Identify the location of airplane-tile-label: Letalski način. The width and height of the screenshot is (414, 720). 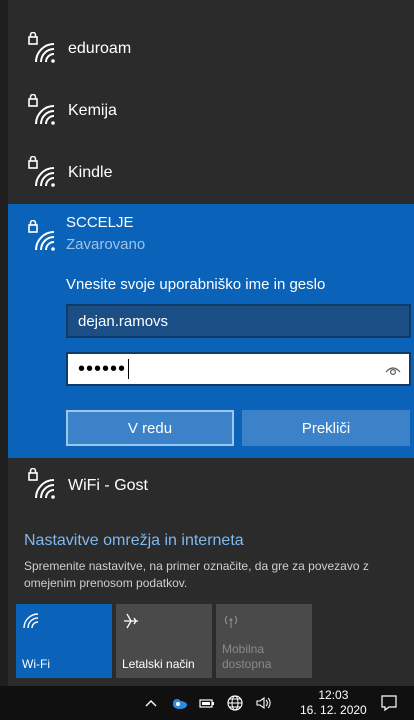
(158, 664).